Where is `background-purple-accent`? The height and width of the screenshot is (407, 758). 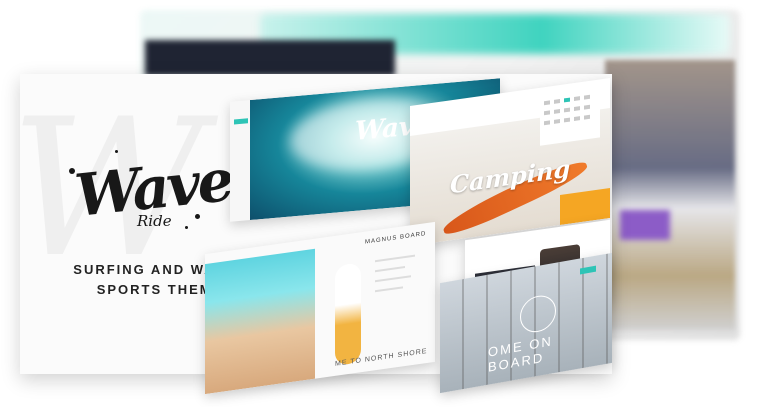
background-purple-accent is located at coordinates (645, 225).